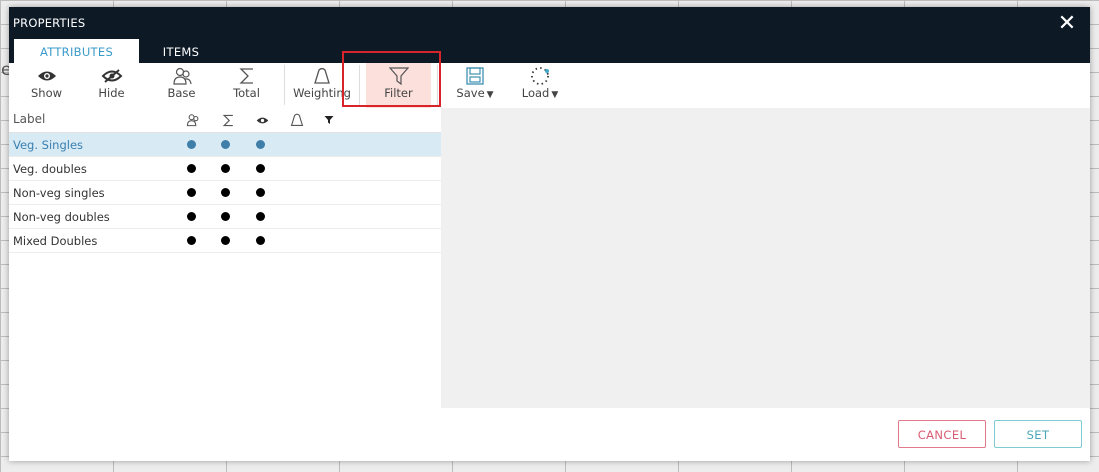  I want to click on total-column-icon, so click(228, 120).